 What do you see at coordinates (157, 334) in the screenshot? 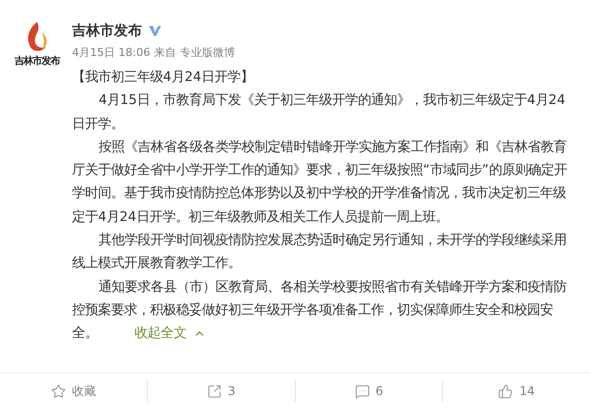
I see `collapse-link: 收起全文` at bounding box center [157, 334].